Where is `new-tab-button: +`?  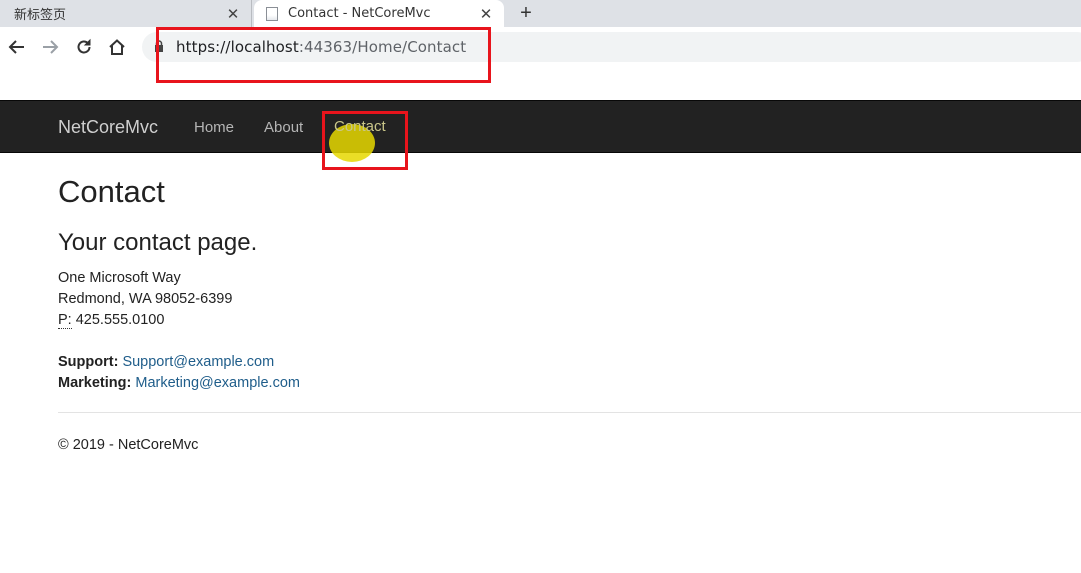
new-tab-button: + is located at coordinates (526, 13).